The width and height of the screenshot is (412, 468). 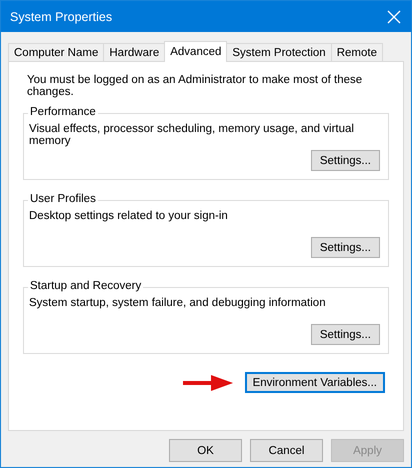 I want to click on dialog-button: OK, so click(x=205, y=450).